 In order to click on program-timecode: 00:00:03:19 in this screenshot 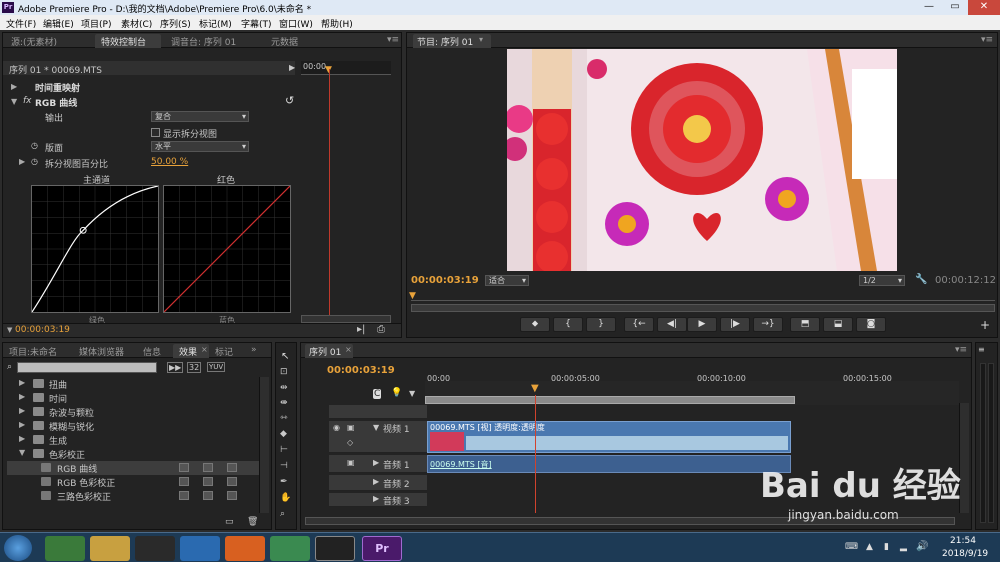, I will do `click(445, 280)`.